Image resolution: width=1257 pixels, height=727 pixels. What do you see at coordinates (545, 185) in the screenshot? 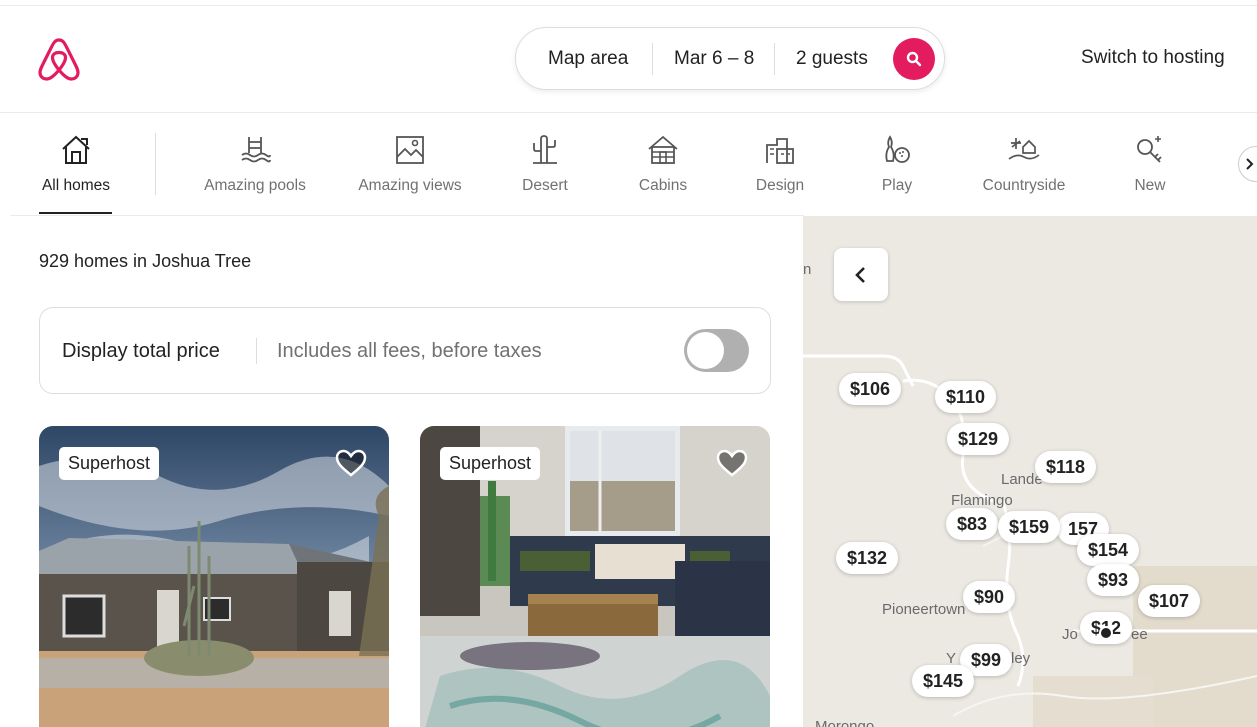
I see `category-label: Desert` at bounding box center [545, 185].